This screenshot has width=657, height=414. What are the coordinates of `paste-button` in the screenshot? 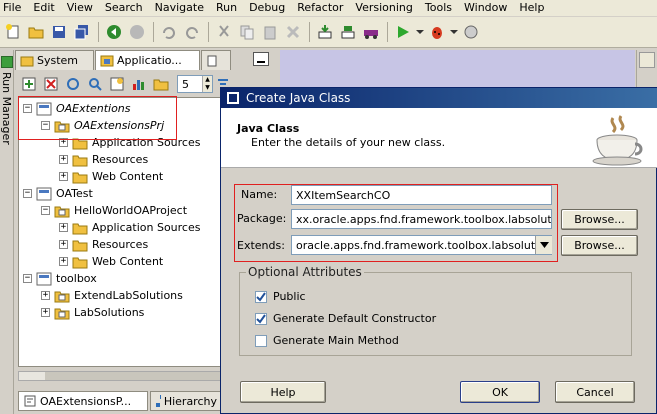 It's located at (270, 32).